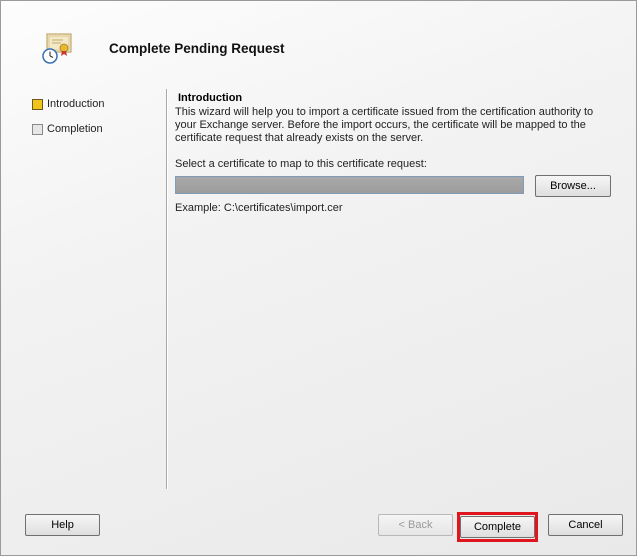 The height and width of the screenshot is (556, 637). What do you see at coordinates (349, 185) in the screenshot?
I see `certificate-path-input` at bounding box center [349, 185].